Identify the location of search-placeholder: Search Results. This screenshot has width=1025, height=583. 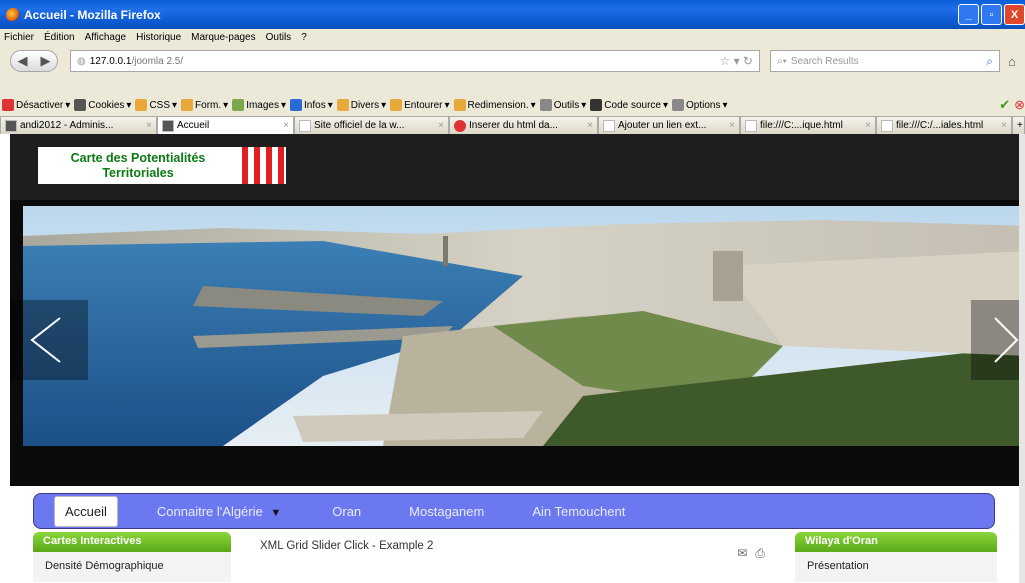
(824, 61).